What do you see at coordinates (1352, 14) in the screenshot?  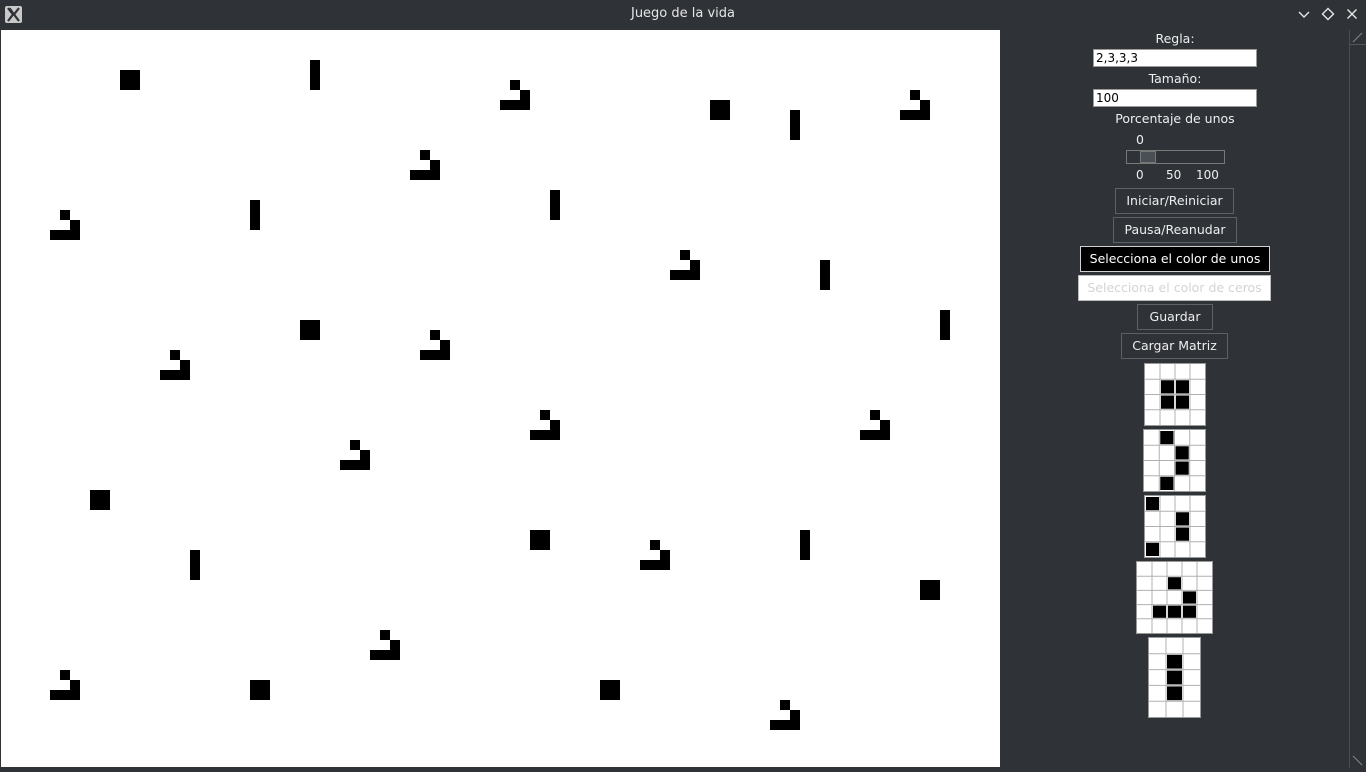 I see `close-icon` at bounding box center [1352, 14].